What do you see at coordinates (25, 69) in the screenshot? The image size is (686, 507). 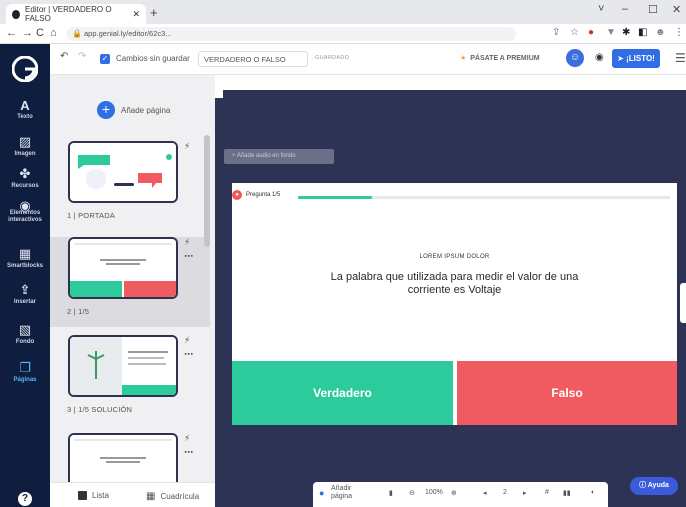 I see `genially-logo-icon` at bounding box center [25, 69].